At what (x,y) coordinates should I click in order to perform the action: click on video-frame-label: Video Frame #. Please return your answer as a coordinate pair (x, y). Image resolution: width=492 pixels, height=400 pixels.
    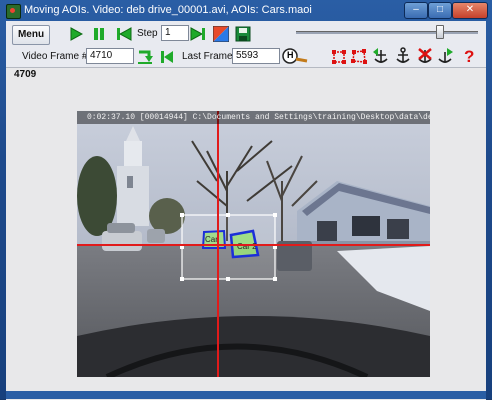
    Looking at the image, I should click on (55, 56).